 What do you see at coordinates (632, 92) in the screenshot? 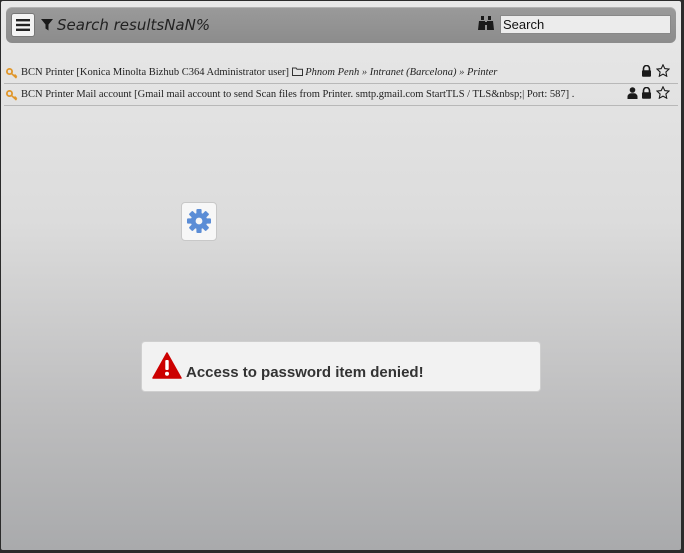
I see `user-icon` at bounding box center [632, 92].